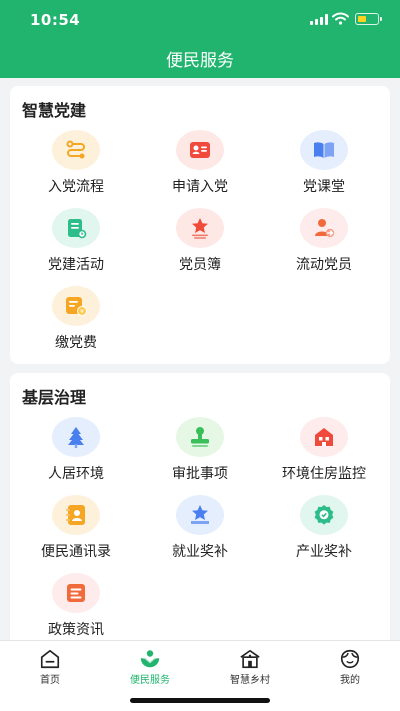  What do you see at coordinates (324, 530) in the screenshot?
I see `service-industry-subsidy: 产业奖补` at bounding box center [324, 530].